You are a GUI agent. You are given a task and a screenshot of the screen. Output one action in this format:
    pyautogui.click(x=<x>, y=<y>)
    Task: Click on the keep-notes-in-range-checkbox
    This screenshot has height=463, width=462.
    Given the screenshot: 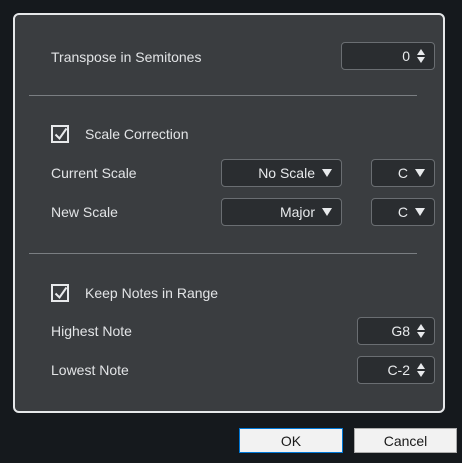 What is the action you would take?
    pyautogui.click(x=60, y=293)
    